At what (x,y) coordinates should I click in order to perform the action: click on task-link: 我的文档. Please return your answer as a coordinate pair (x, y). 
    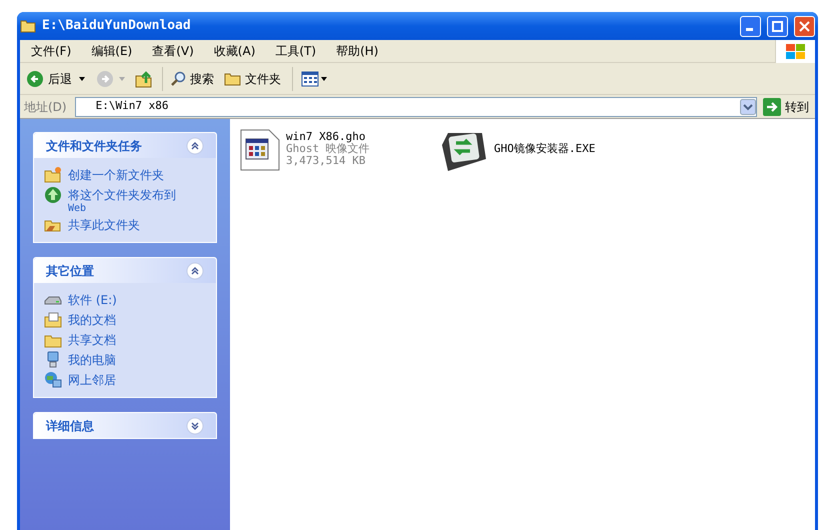
    Looking at the image, I should click on (92, 320).